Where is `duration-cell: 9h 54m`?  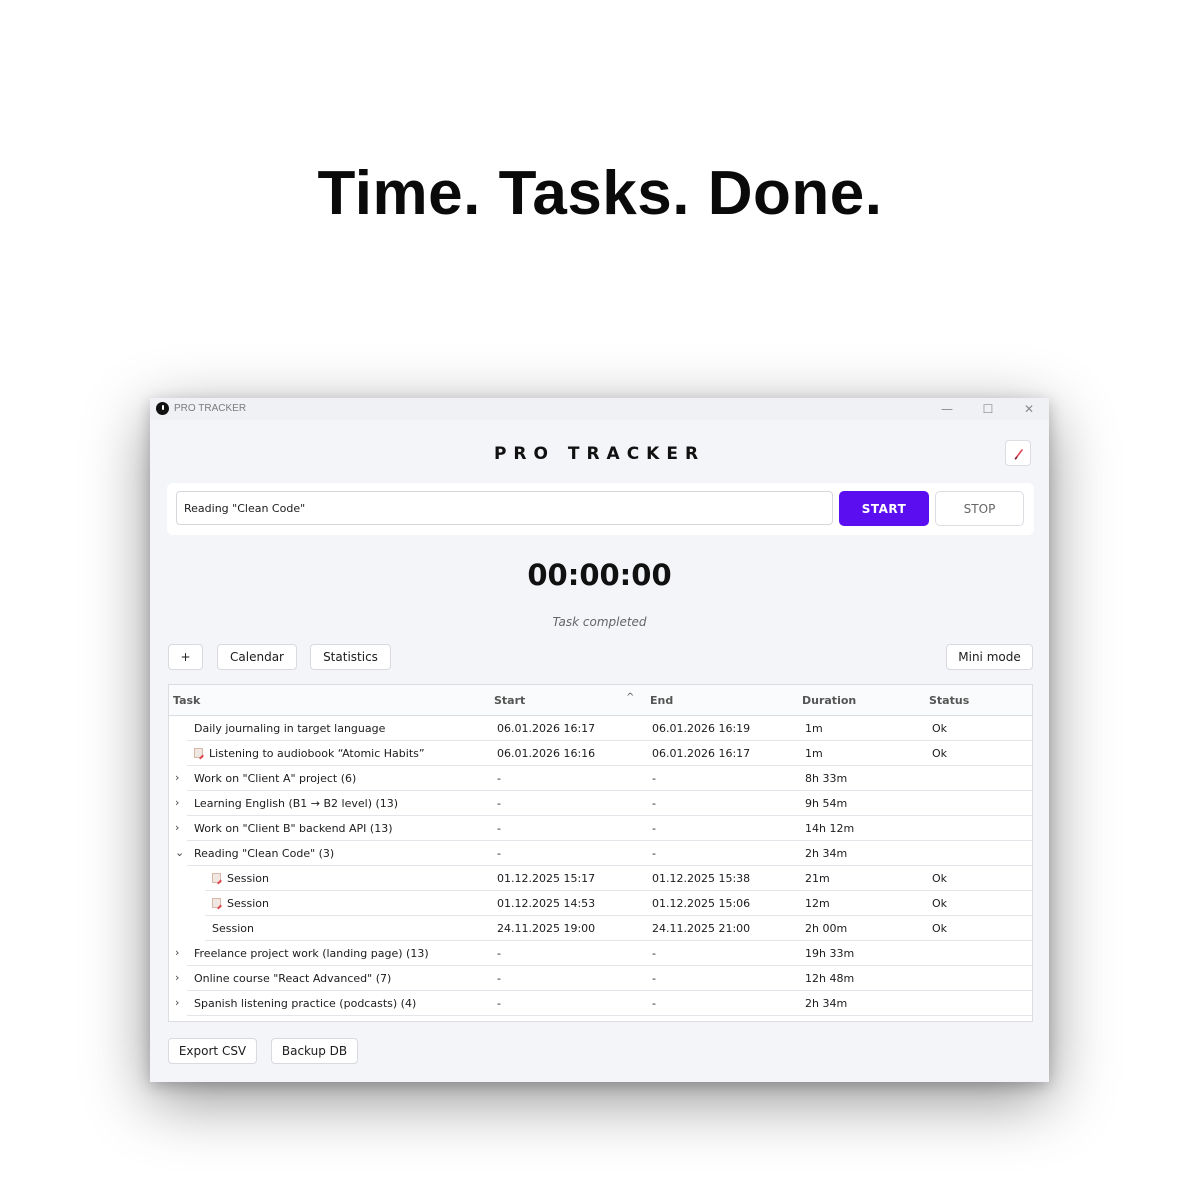
duration-cell: 9h 54m is located at coordinates (826, 803).